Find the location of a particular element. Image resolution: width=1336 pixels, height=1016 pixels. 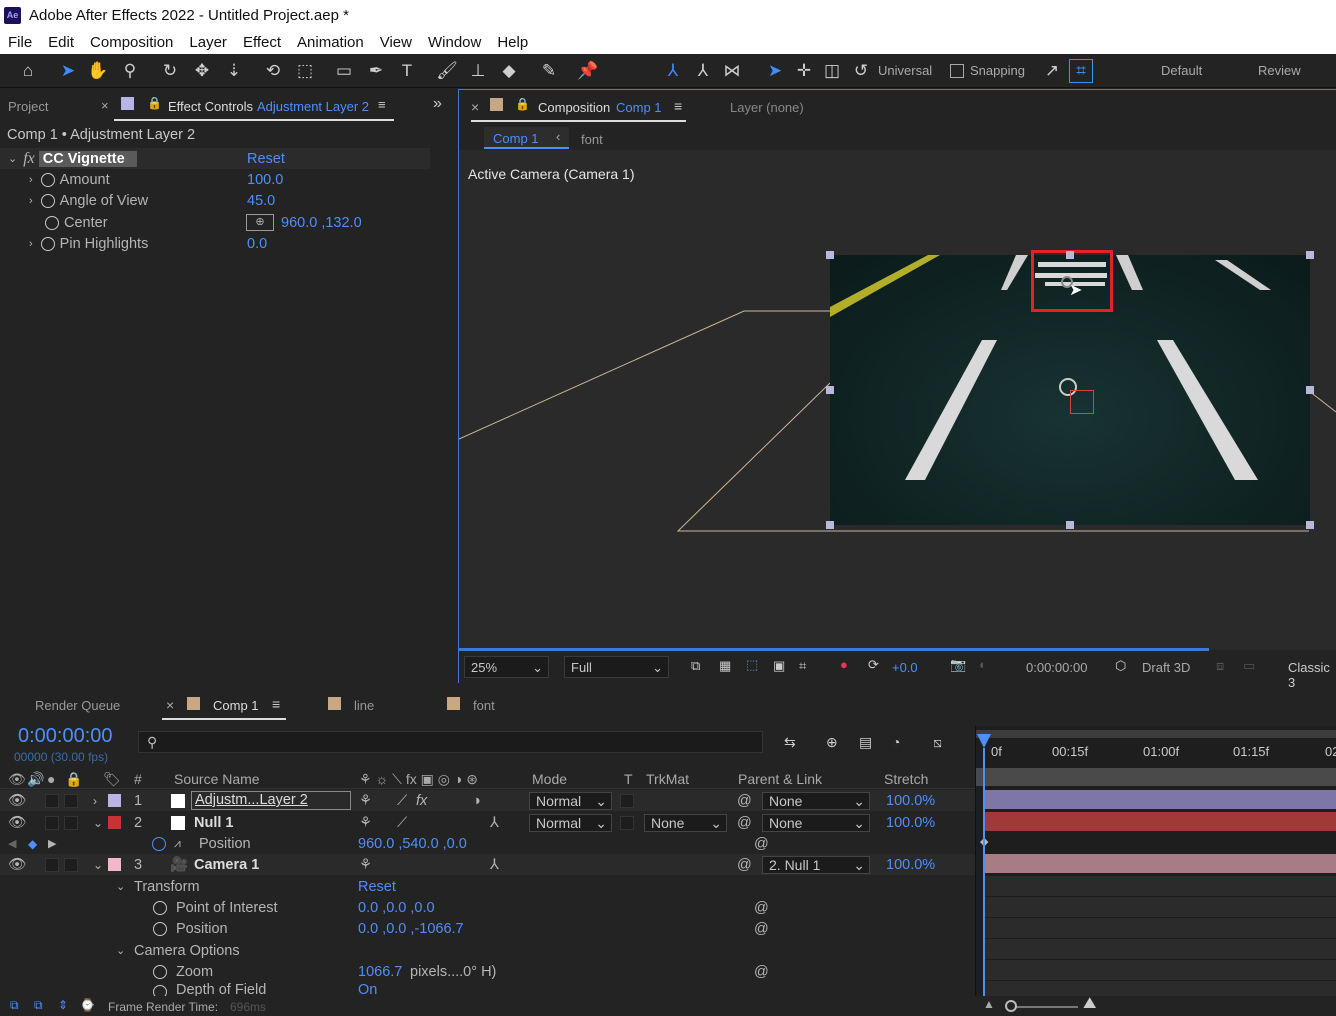

property-value: 0.0 ,0.0 ,-1066.7 is located at coordinates (411, 929).